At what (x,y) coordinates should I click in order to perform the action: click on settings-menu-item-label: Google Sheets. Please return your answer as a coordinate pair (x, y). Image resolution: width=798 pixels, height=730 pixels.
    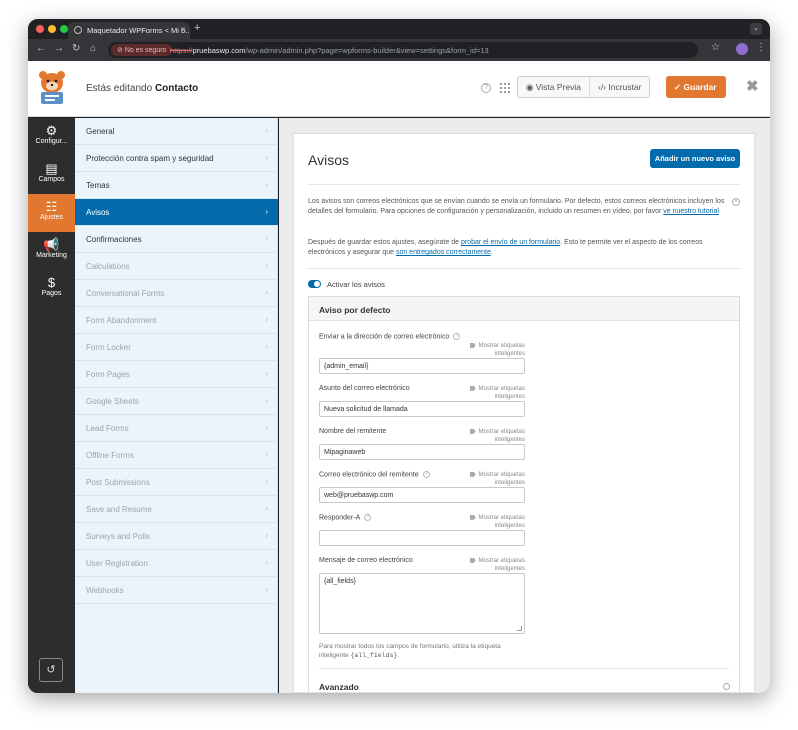
    Looking at the image, I should click on (112, 401).